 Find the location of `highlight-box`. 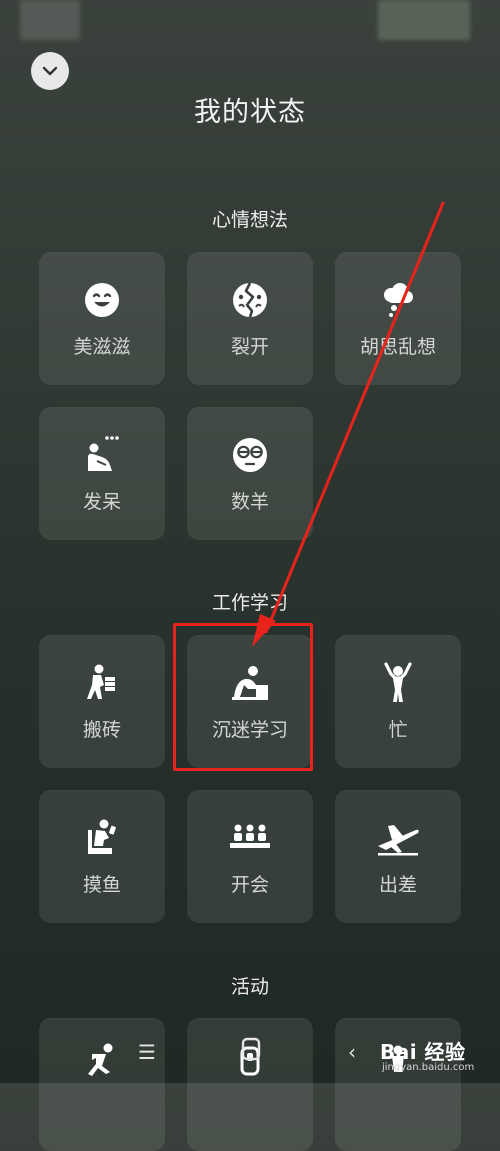

highlight-box is located at coordinates (243, 697).